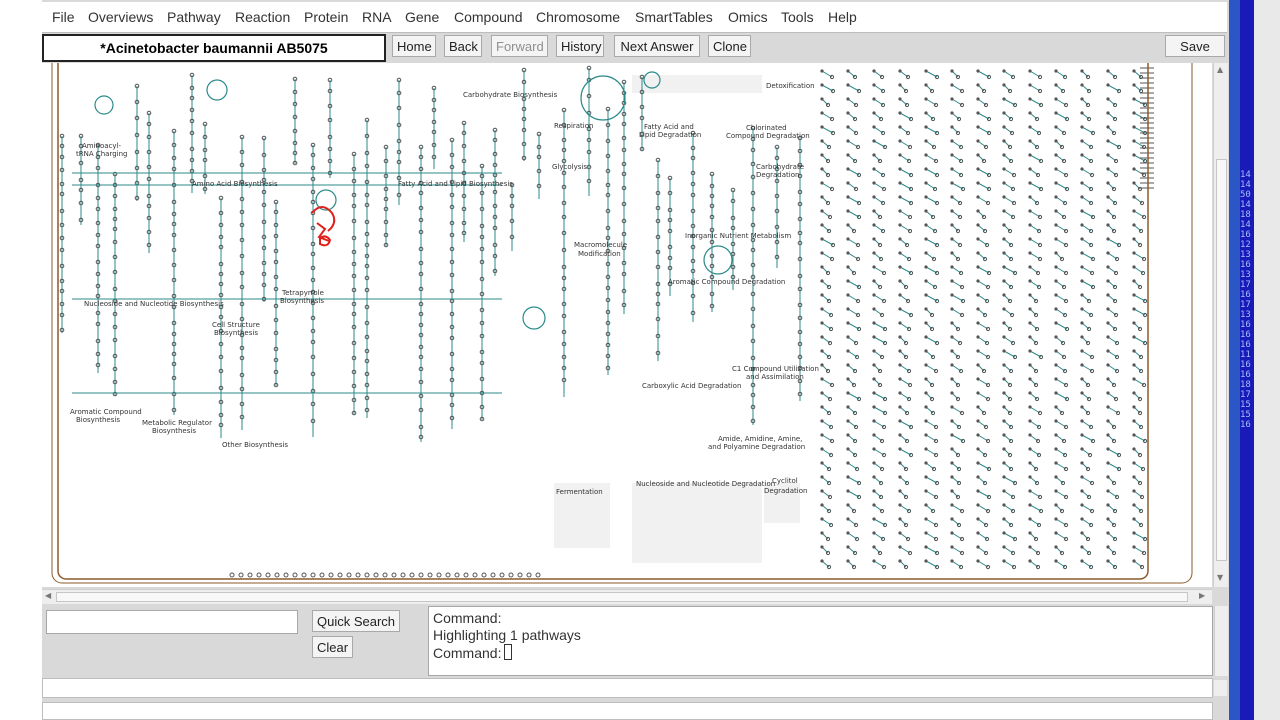 The image size is (1280, 720). I want to click on label-tetrapyrrole-1: Tetrapyrrole, so click(302, 293).